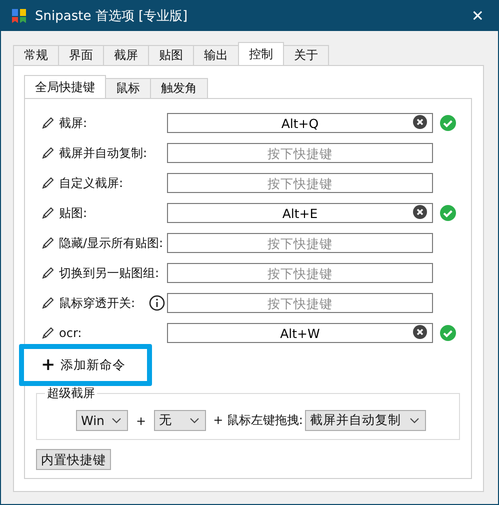 The width and height of the screenshot is (499, 505). I want to click on window-title: Snipaste 首选项 [专业版], so click(112, 16).